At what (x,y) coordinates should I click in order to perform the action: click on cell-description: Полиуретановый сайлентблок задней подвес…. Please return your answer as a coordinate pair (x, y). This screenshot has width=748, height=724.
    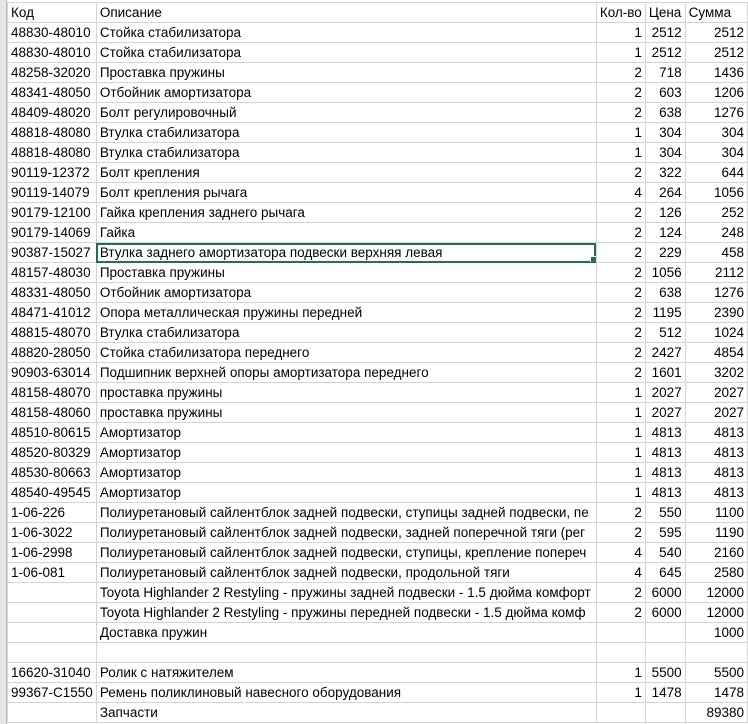
    Looking at the image, I should click on (346, 552).